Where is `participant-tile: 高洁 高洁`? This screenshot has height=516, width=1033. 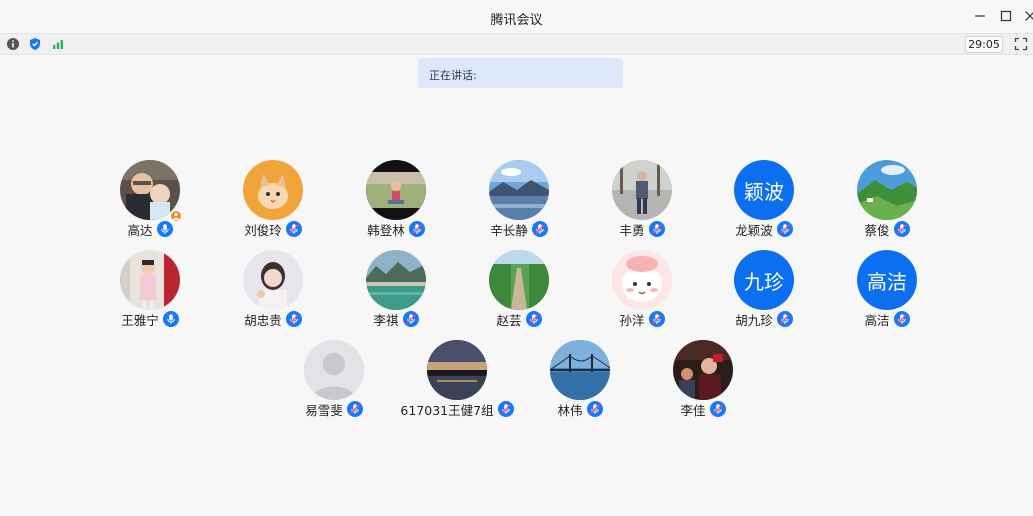
participant-tile: 高洁 高洁 is located at coordinates (887, 292).